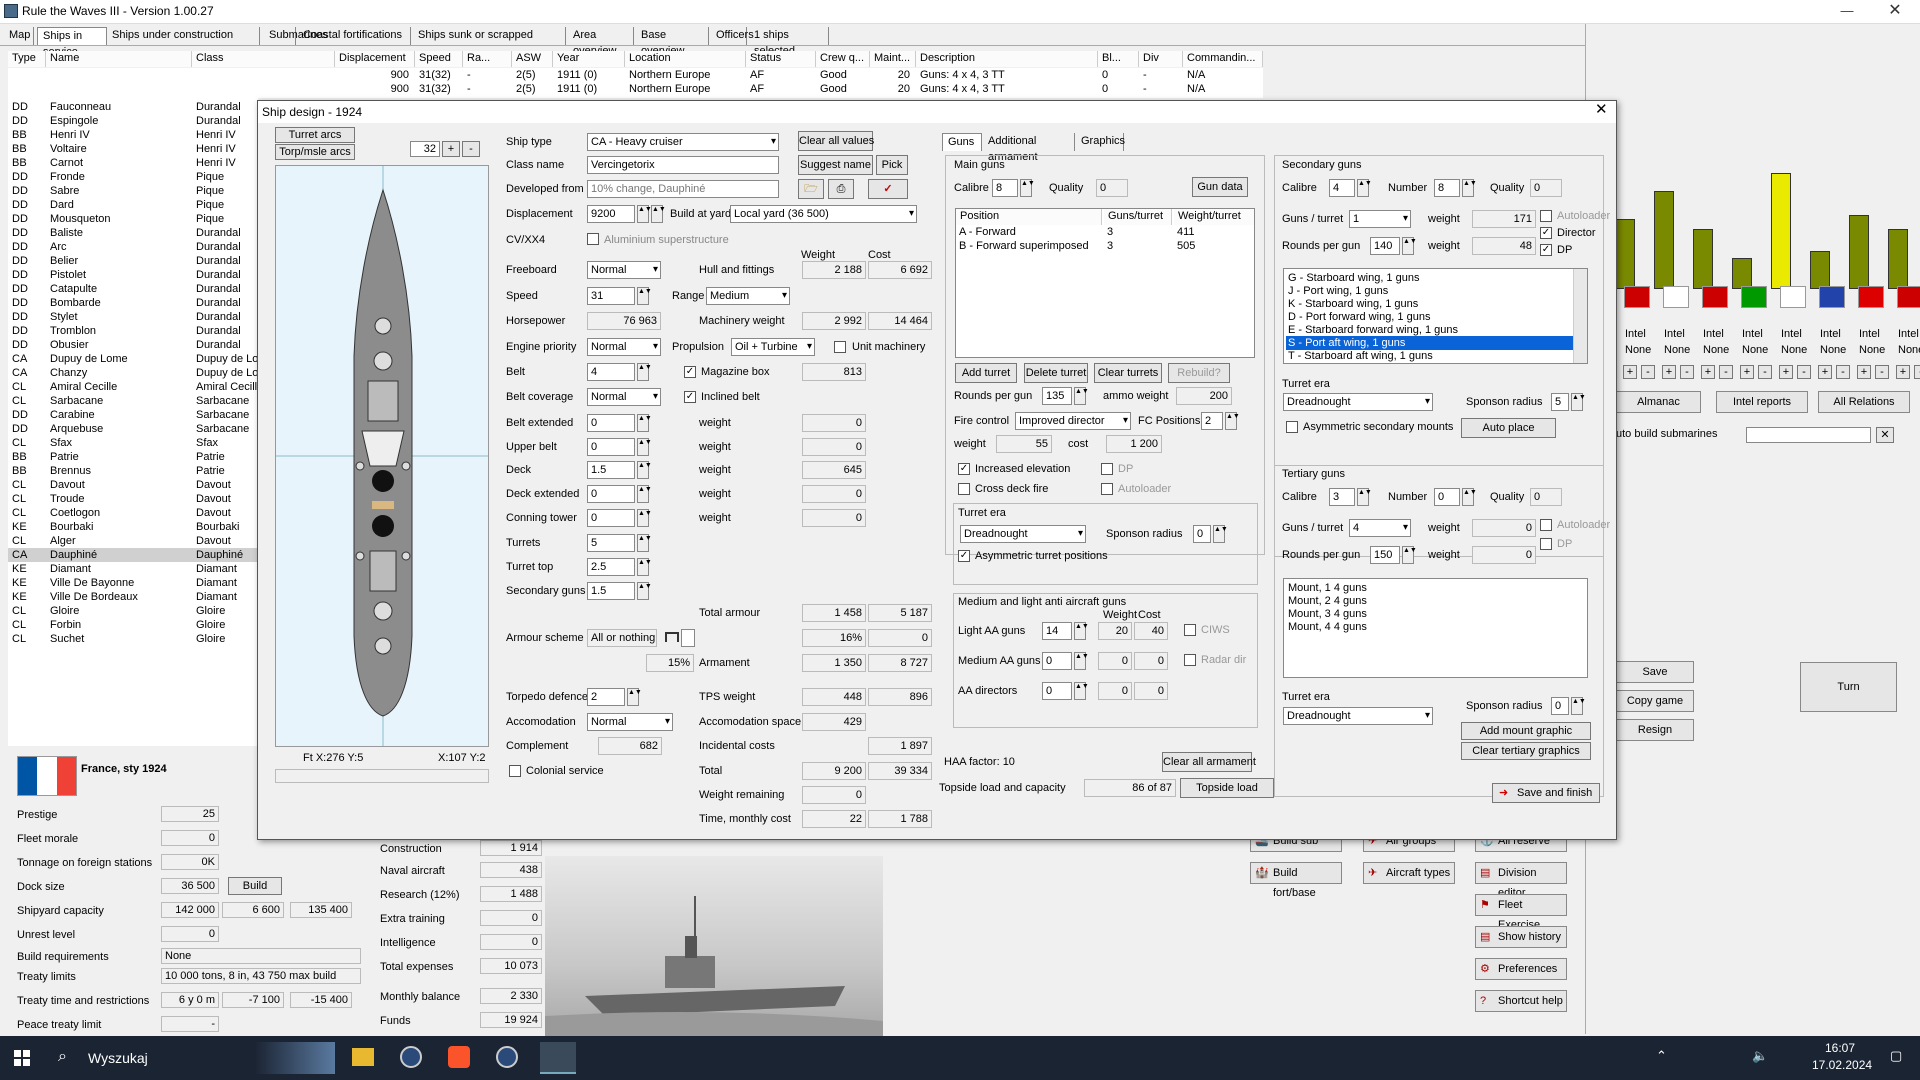 This screenshot has height=1080, width=1920. Describe the element at coordinates (133, 625) in the screenshot. I see `list-item: CL Forbin Gloire` at that location.